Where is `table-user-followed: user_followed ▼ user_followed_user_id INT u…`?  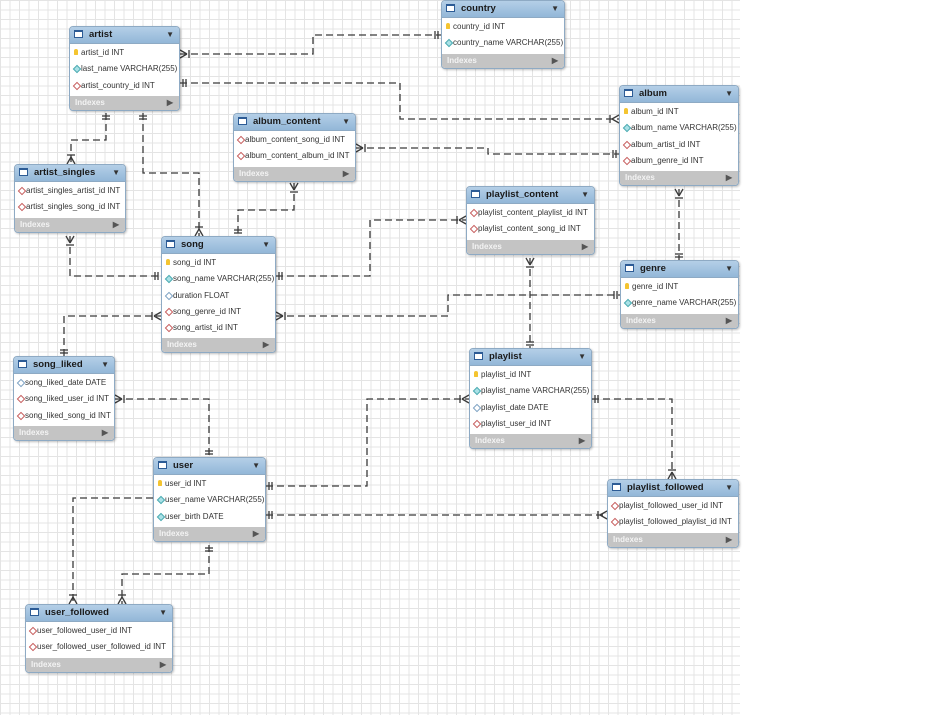 table-user-followed: user_followed ▼ user_followed_user_id INT u… is located at coordinates (99, 638).